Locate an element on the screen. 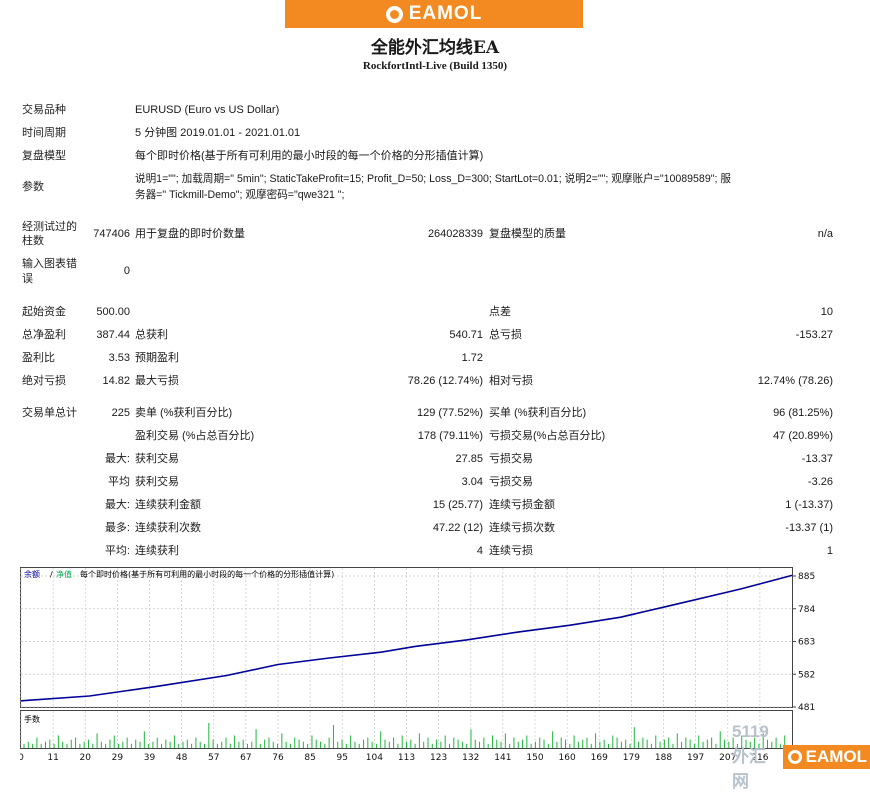  report-subtitle: RockfortIntl-Live (Build 1350) is located at coordinates (435, 66).